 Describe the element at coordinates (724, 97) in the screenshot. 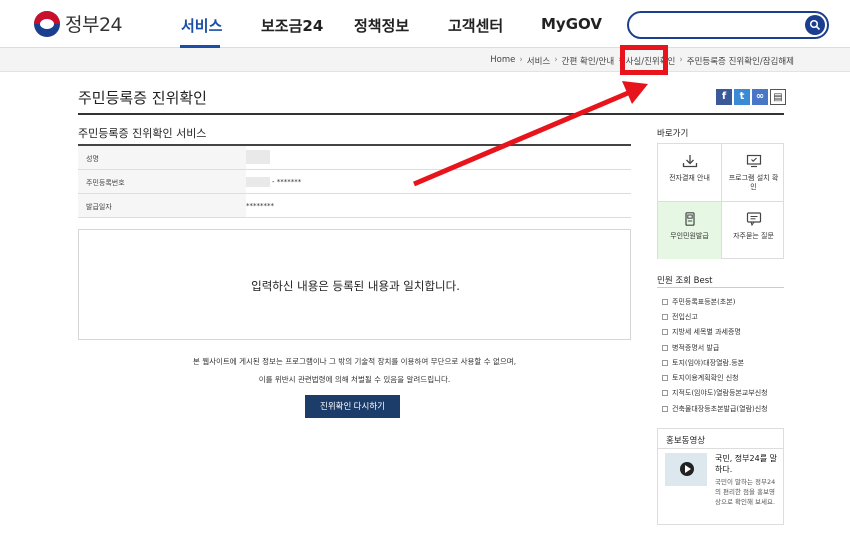

I see `facebook-icon: f` at that location.